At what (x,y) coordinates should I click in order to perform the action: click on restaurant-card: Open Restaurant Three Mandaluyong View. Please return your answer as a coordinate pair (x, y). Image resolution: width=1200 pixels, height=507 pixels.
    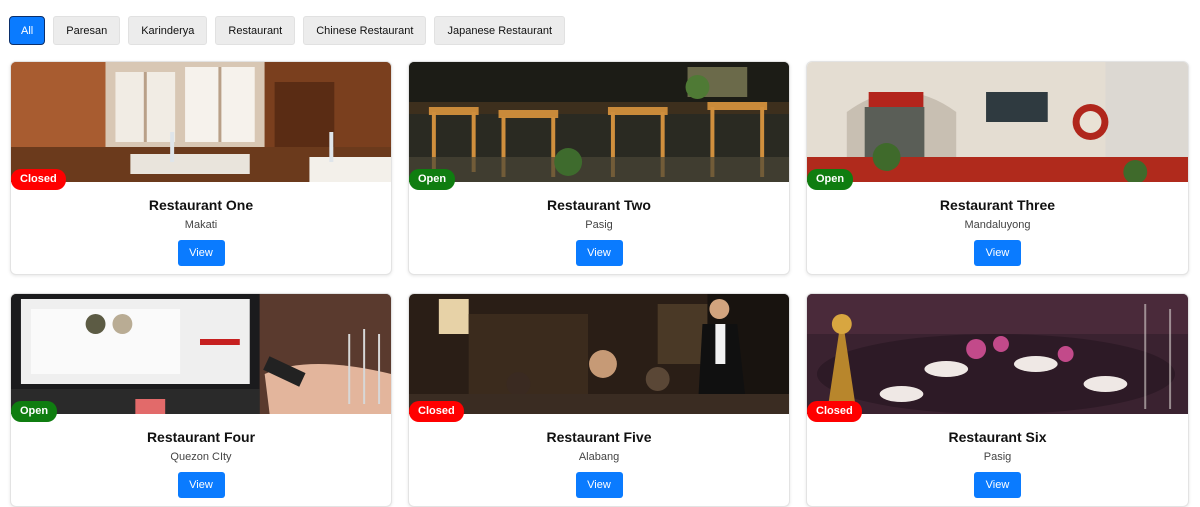
    Looking at the image, I should click on (997, 168).